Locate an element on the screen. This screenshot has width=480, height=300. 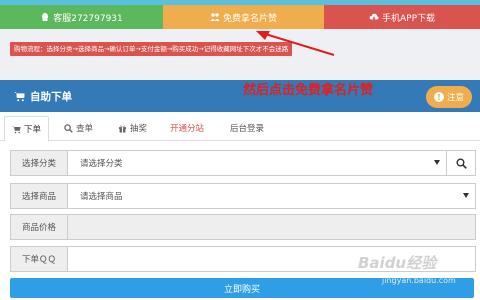
tab-admin-label: 后台登录 is located at coordinates (247, 129).